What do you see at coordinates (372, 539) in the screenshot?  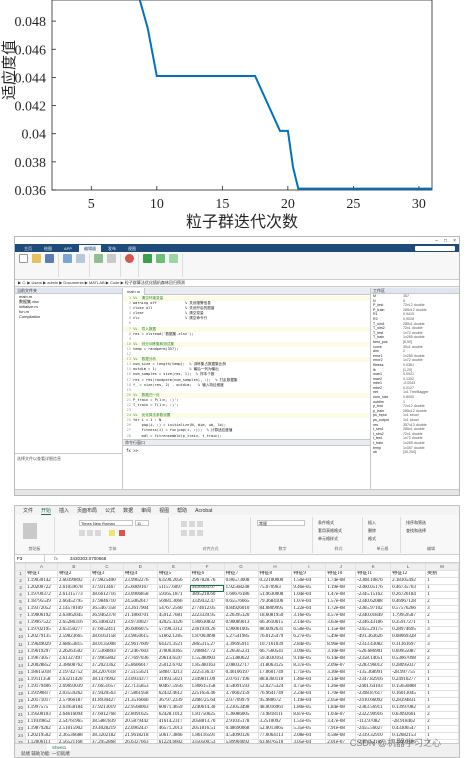 I see `format-button: 格式` at bounding box center [372, 539].